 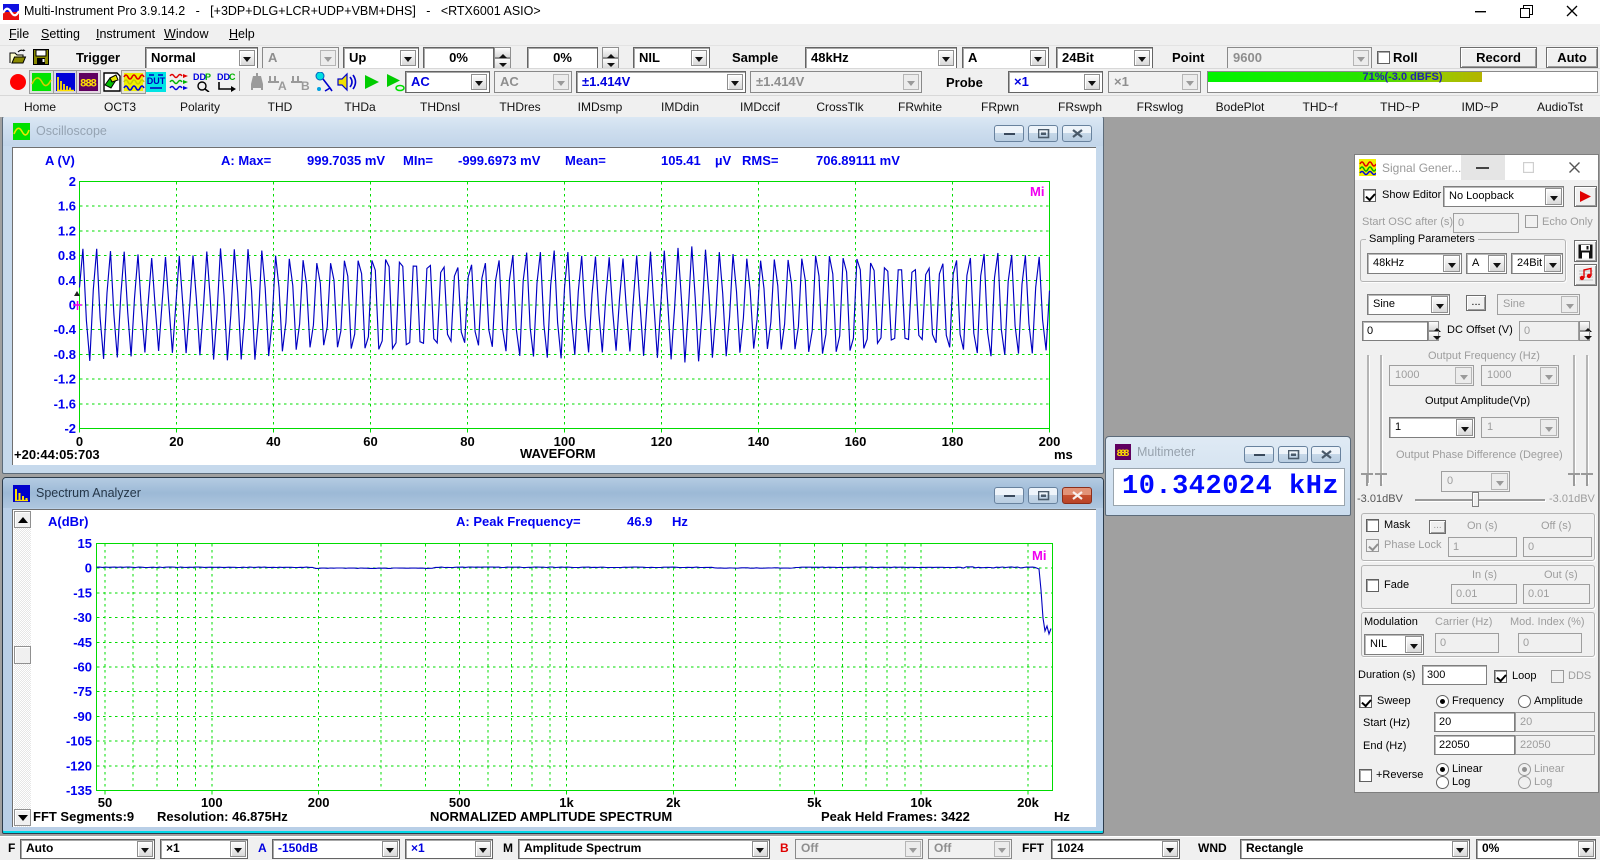 I want to click on svg-text: 140, so click(x=759, y=441).